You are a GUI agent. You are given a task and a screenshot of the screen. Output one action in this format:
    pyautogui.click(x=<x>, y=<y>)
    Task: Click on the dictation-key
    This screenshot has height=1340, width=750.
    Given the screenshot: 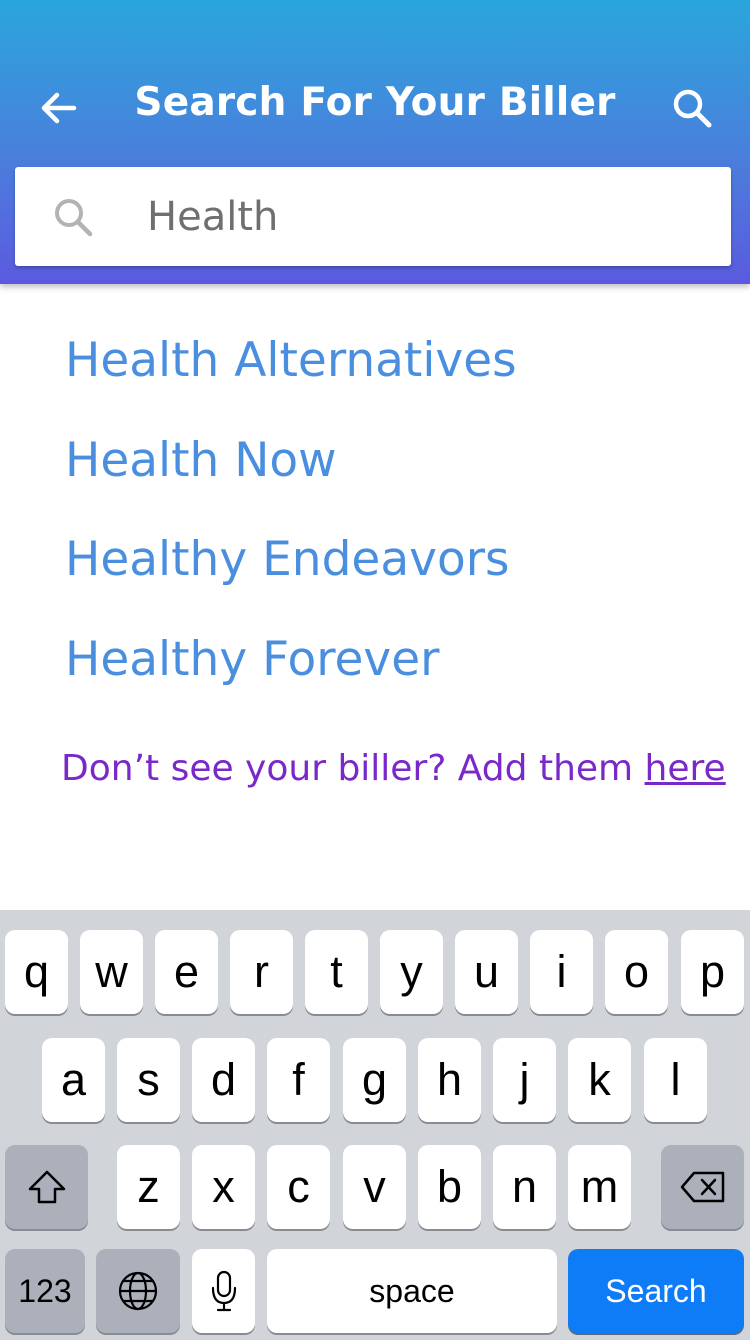 What is the action you would take?
    pyautogui.click(x=223, y=1291)
    